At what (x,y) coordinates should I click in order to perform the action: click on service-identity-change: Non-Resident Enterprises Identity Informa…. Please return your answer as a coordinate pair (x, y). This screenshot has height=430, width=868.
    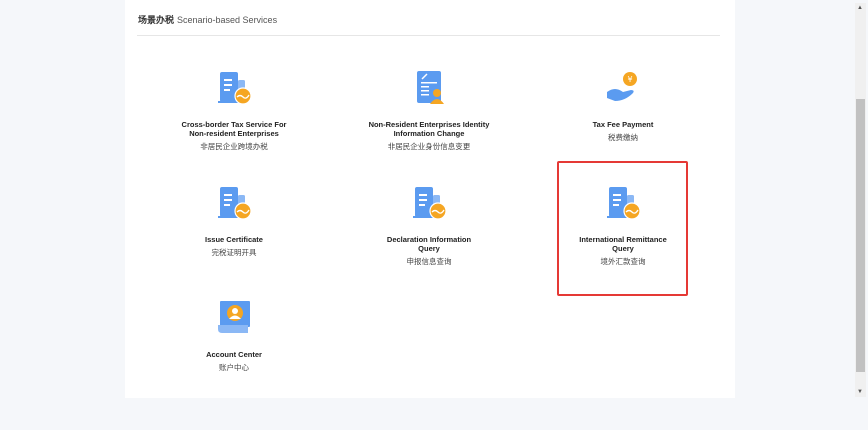
    Looking at the image, I should click on (429, 135).